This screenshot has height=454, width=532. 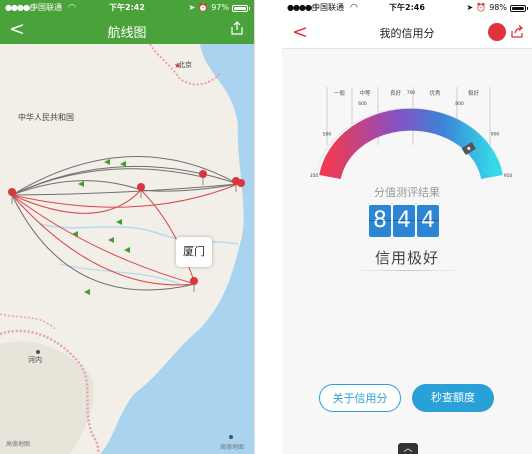 What do you see at coordinates (314, 176) in the screenshot?
I see `gauge-tick-label: 350` at bounding box center [314, 176].